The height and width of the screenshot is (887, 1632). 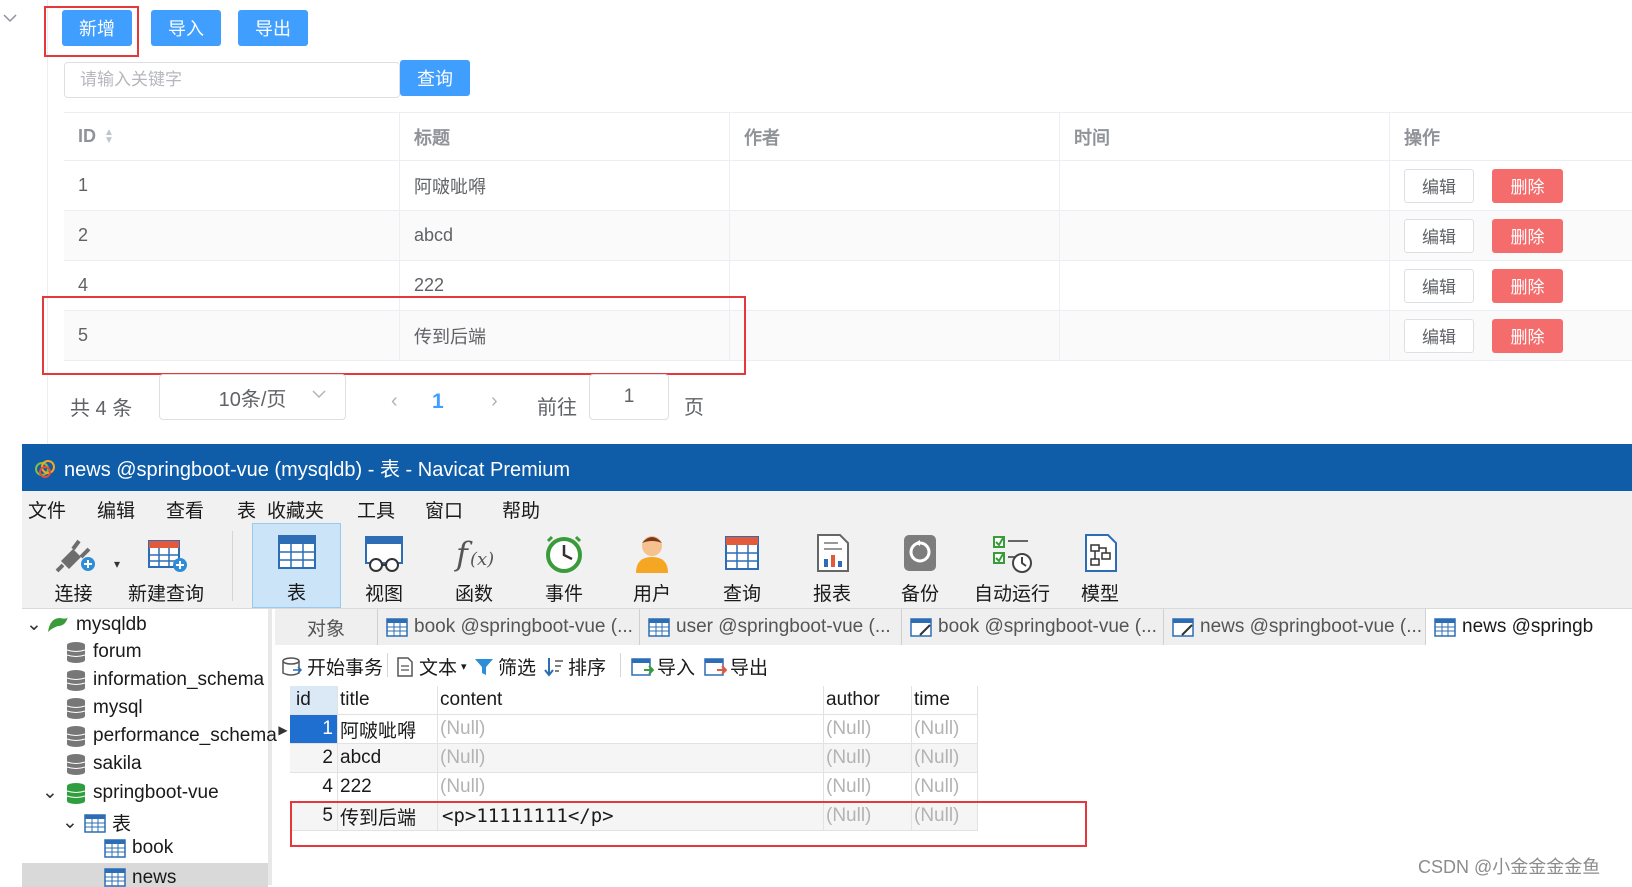 I want to click on menu-view: 查看, so click(x=185, y=509).